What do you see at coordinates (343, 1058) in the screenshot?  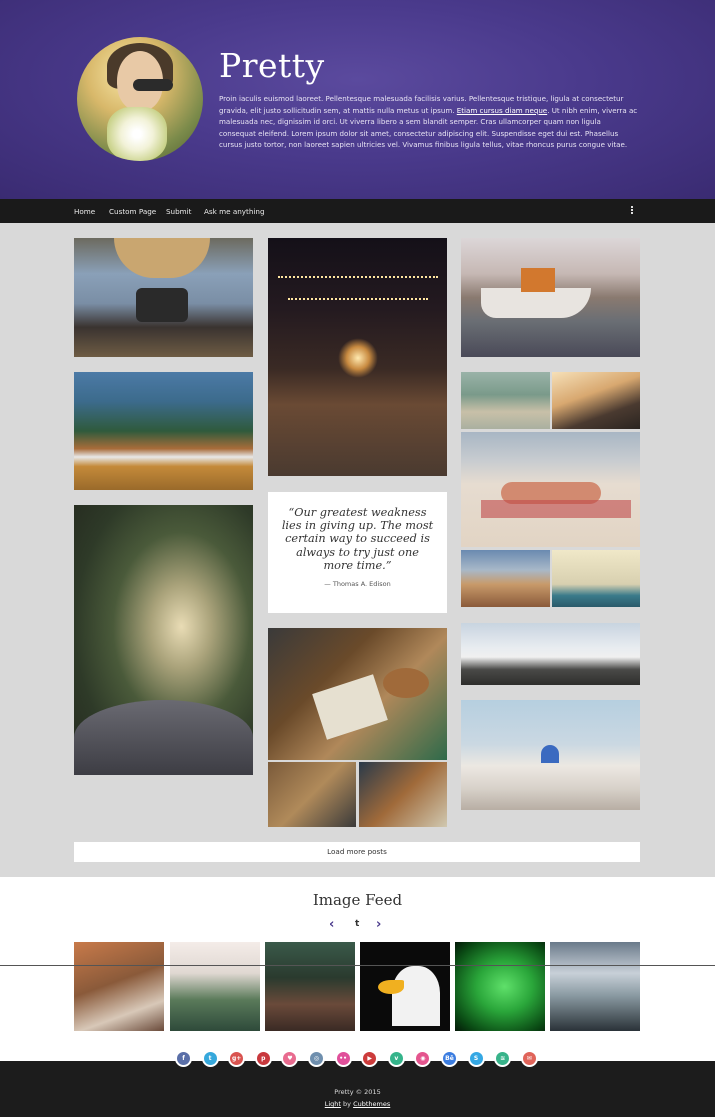 I see `flickr-icon: ••` at bounding box center [343, 1058].